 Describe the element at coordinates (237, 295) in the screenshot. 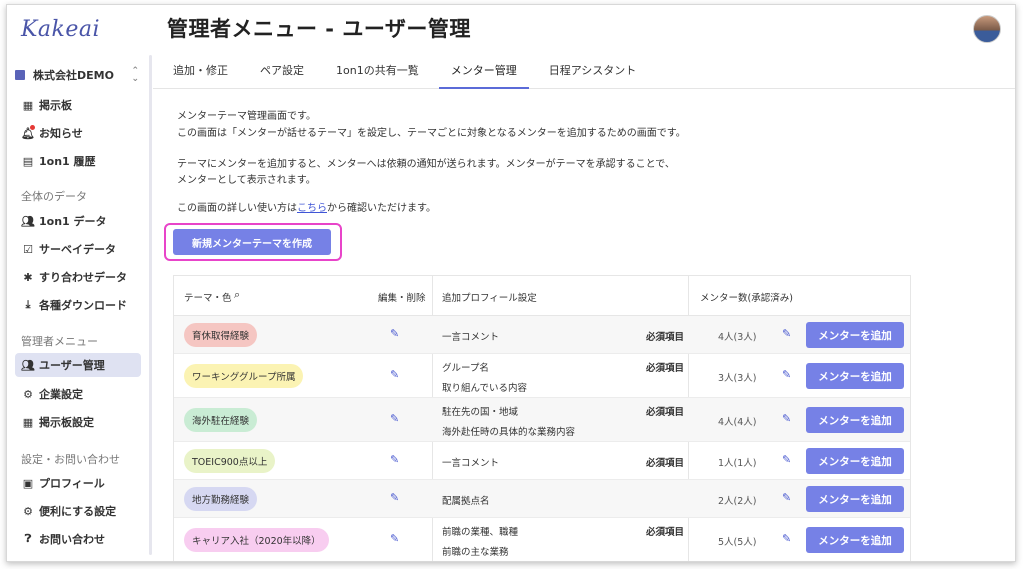

I see `search-icon: ⌕` at that location.